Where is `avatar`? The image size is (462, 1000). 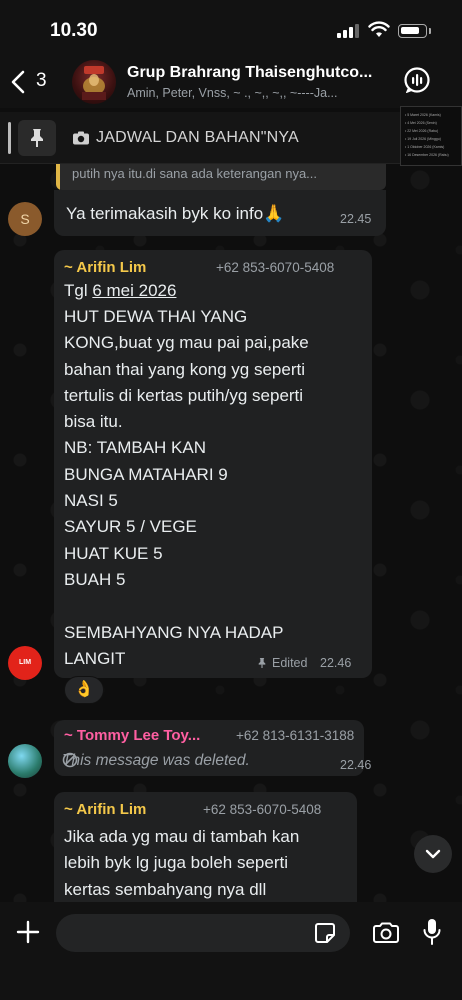 avatar is located at coordinates (25, 761).